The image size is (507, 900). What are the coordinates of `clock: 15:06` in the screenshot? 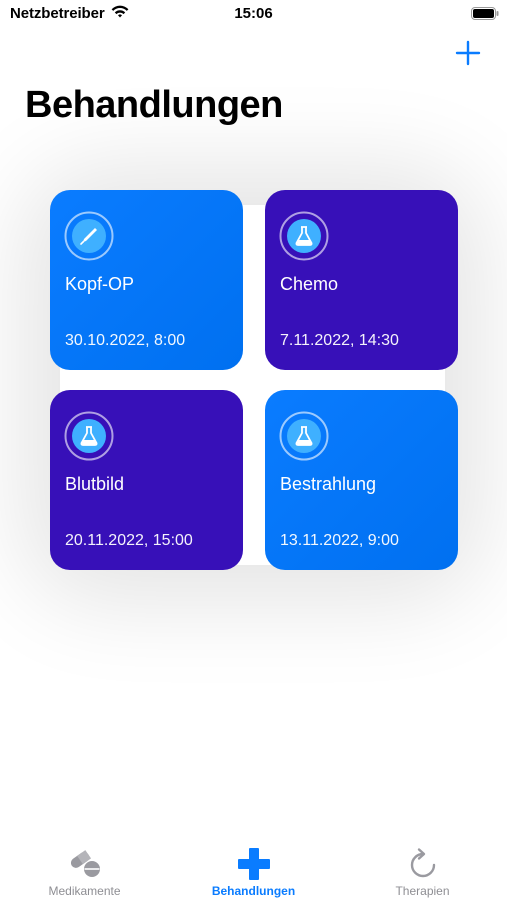 It's located at (253, 13).